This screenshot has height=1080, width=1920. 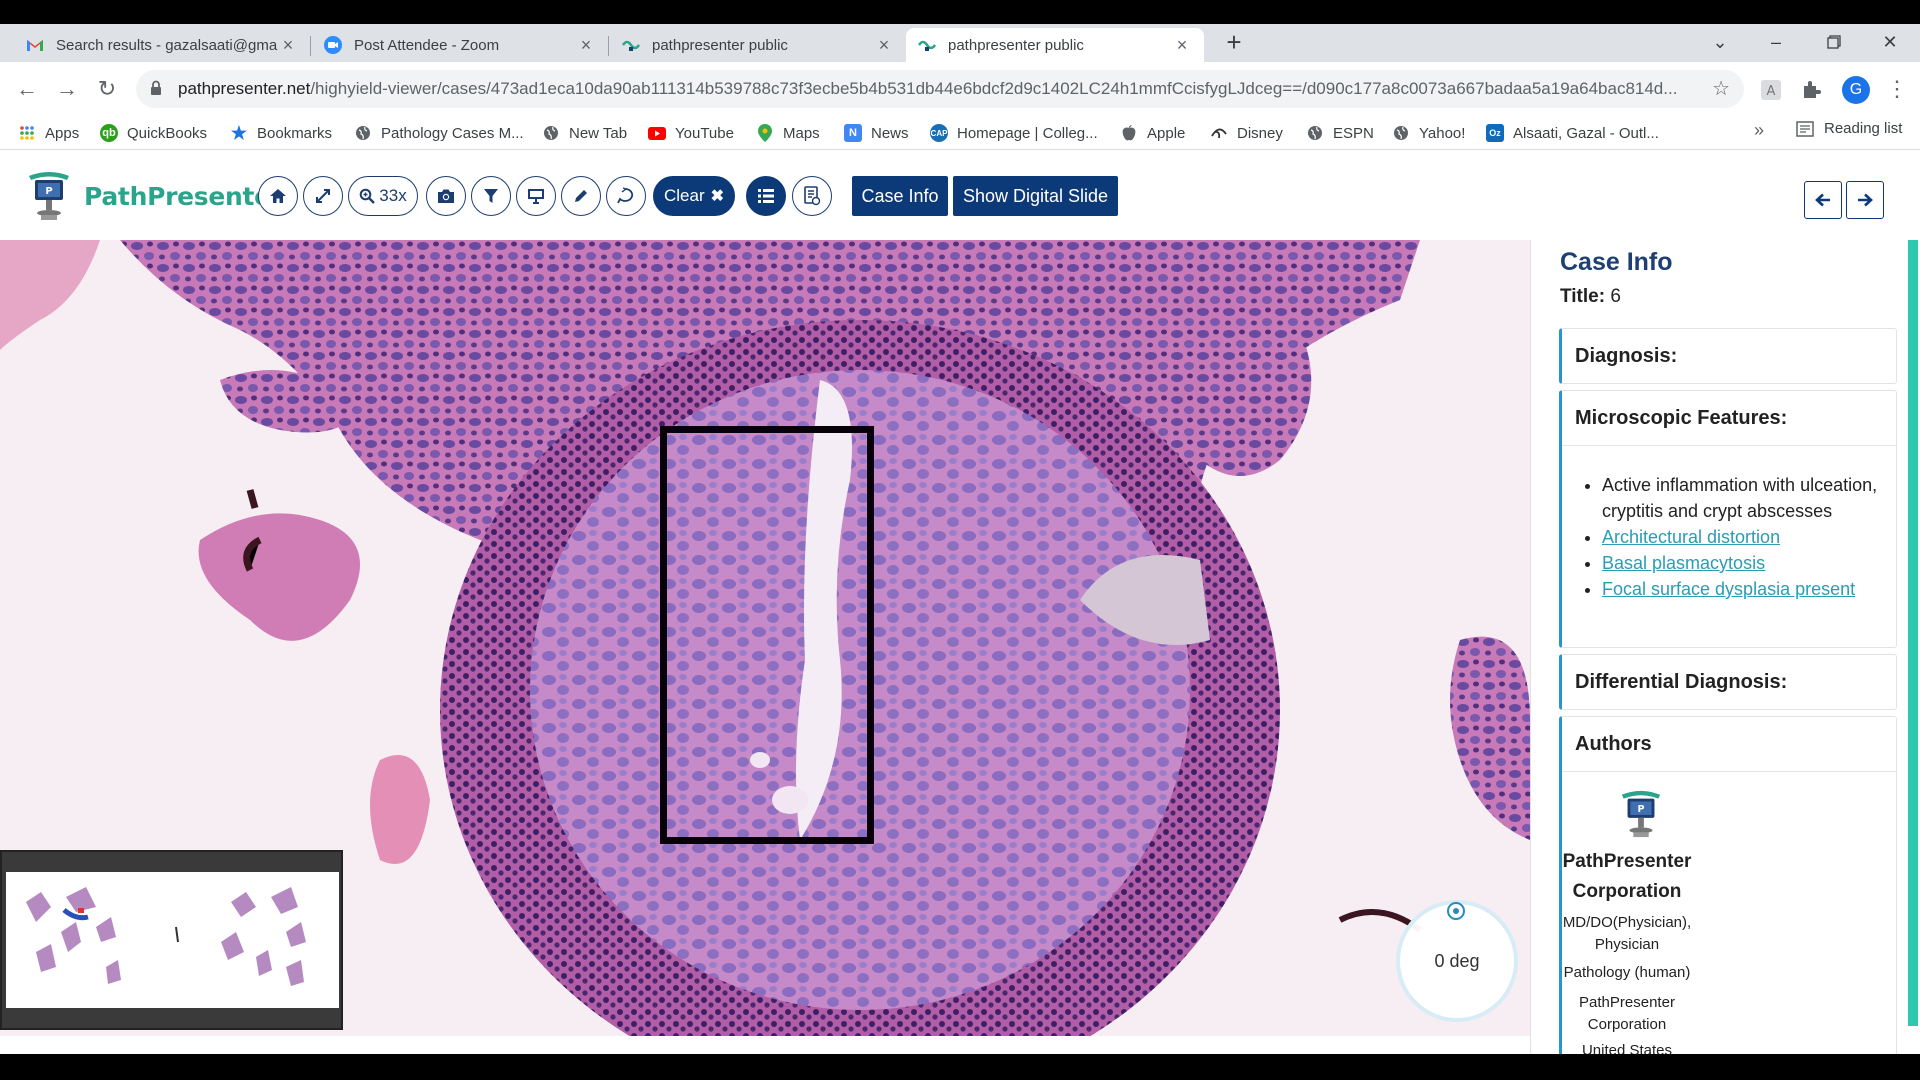 I want to click on bookmark-news: N News, so click(x=876, y=133).